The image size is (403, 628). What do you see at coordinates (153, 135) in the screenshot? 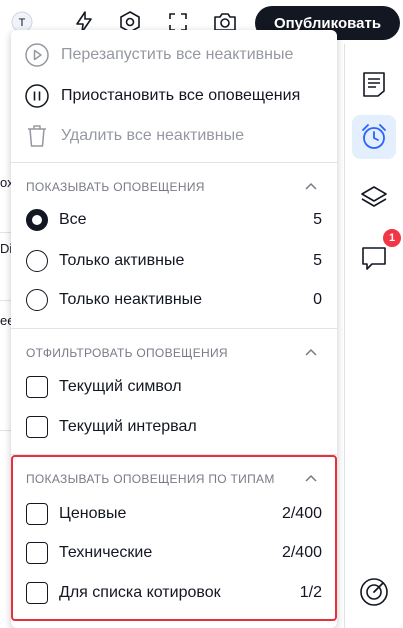
I see `action-label: Удалить все неактивные` at bounding box center [153, 135].